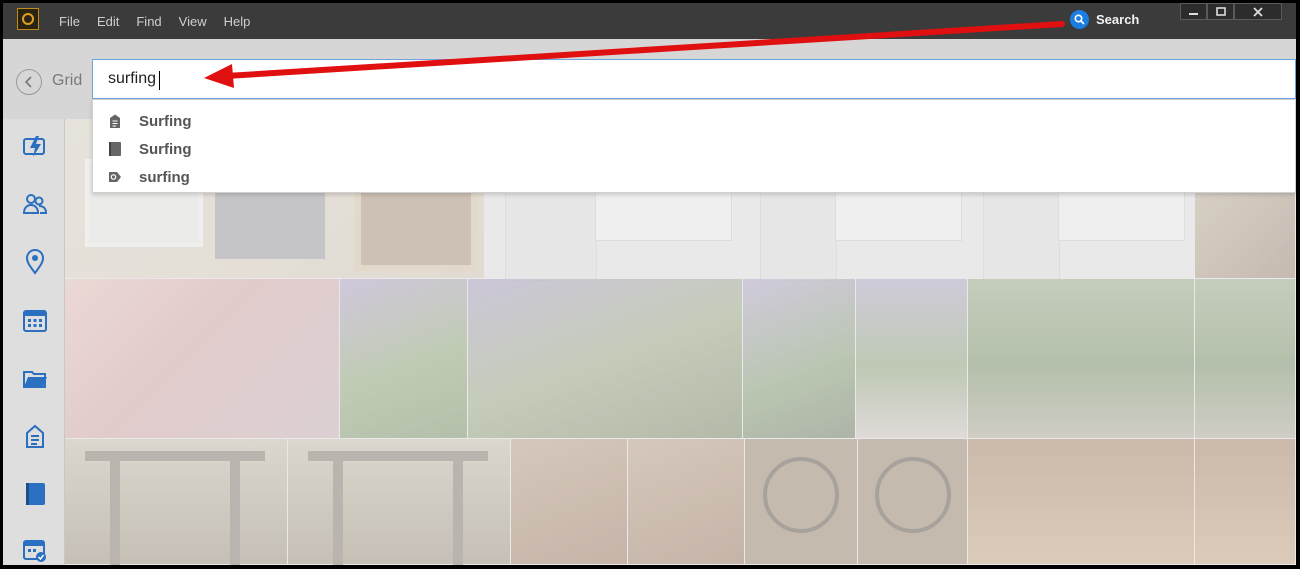 Image resolution: width=1300 pixels, height=569 pixels. Describe the element at coordinates (694, 79) in the screenshot. I see `search-input` at that location.